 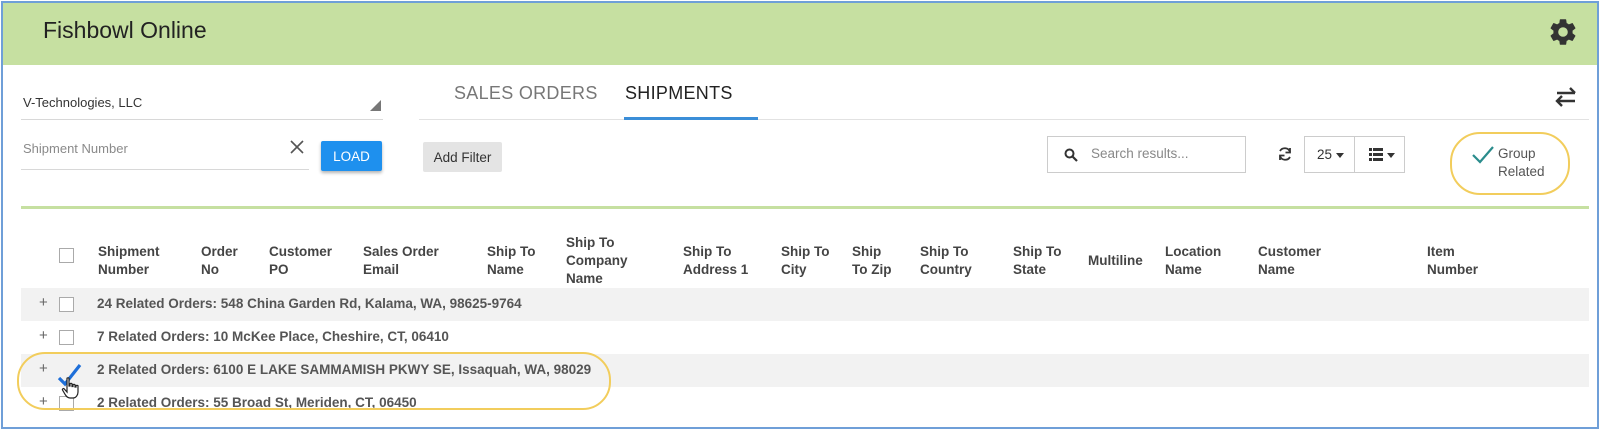 What do you see at coordinates (83, 102) in the screenshot?
I see `company-select-value: V-Technologies, LLC` at bounding box center [83, 102].